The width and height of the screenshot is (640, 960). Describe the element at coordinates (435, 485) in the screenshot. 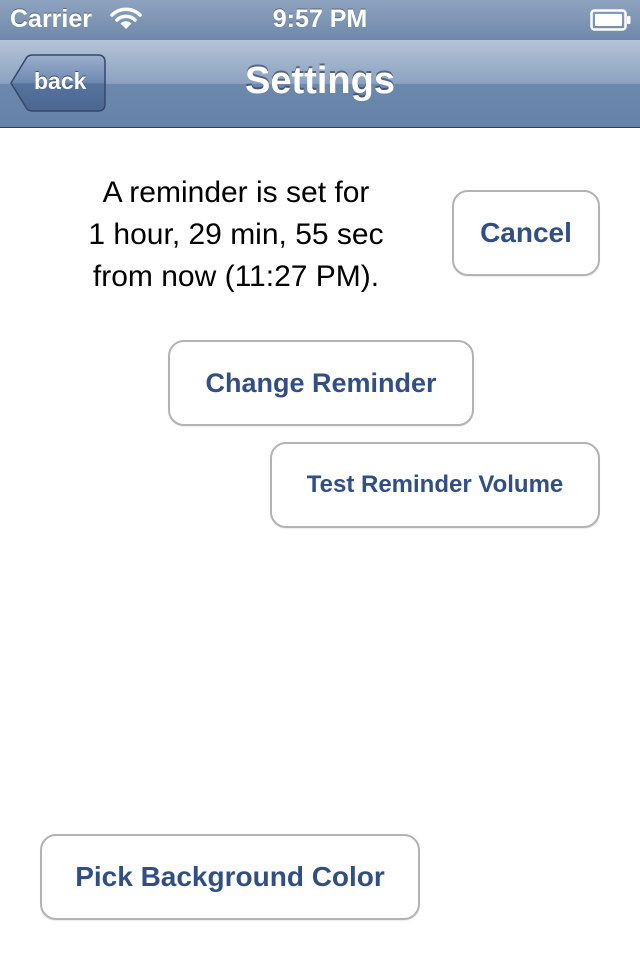

I see `test-reminder-volume-button: Test Reminder Volume` at that location.